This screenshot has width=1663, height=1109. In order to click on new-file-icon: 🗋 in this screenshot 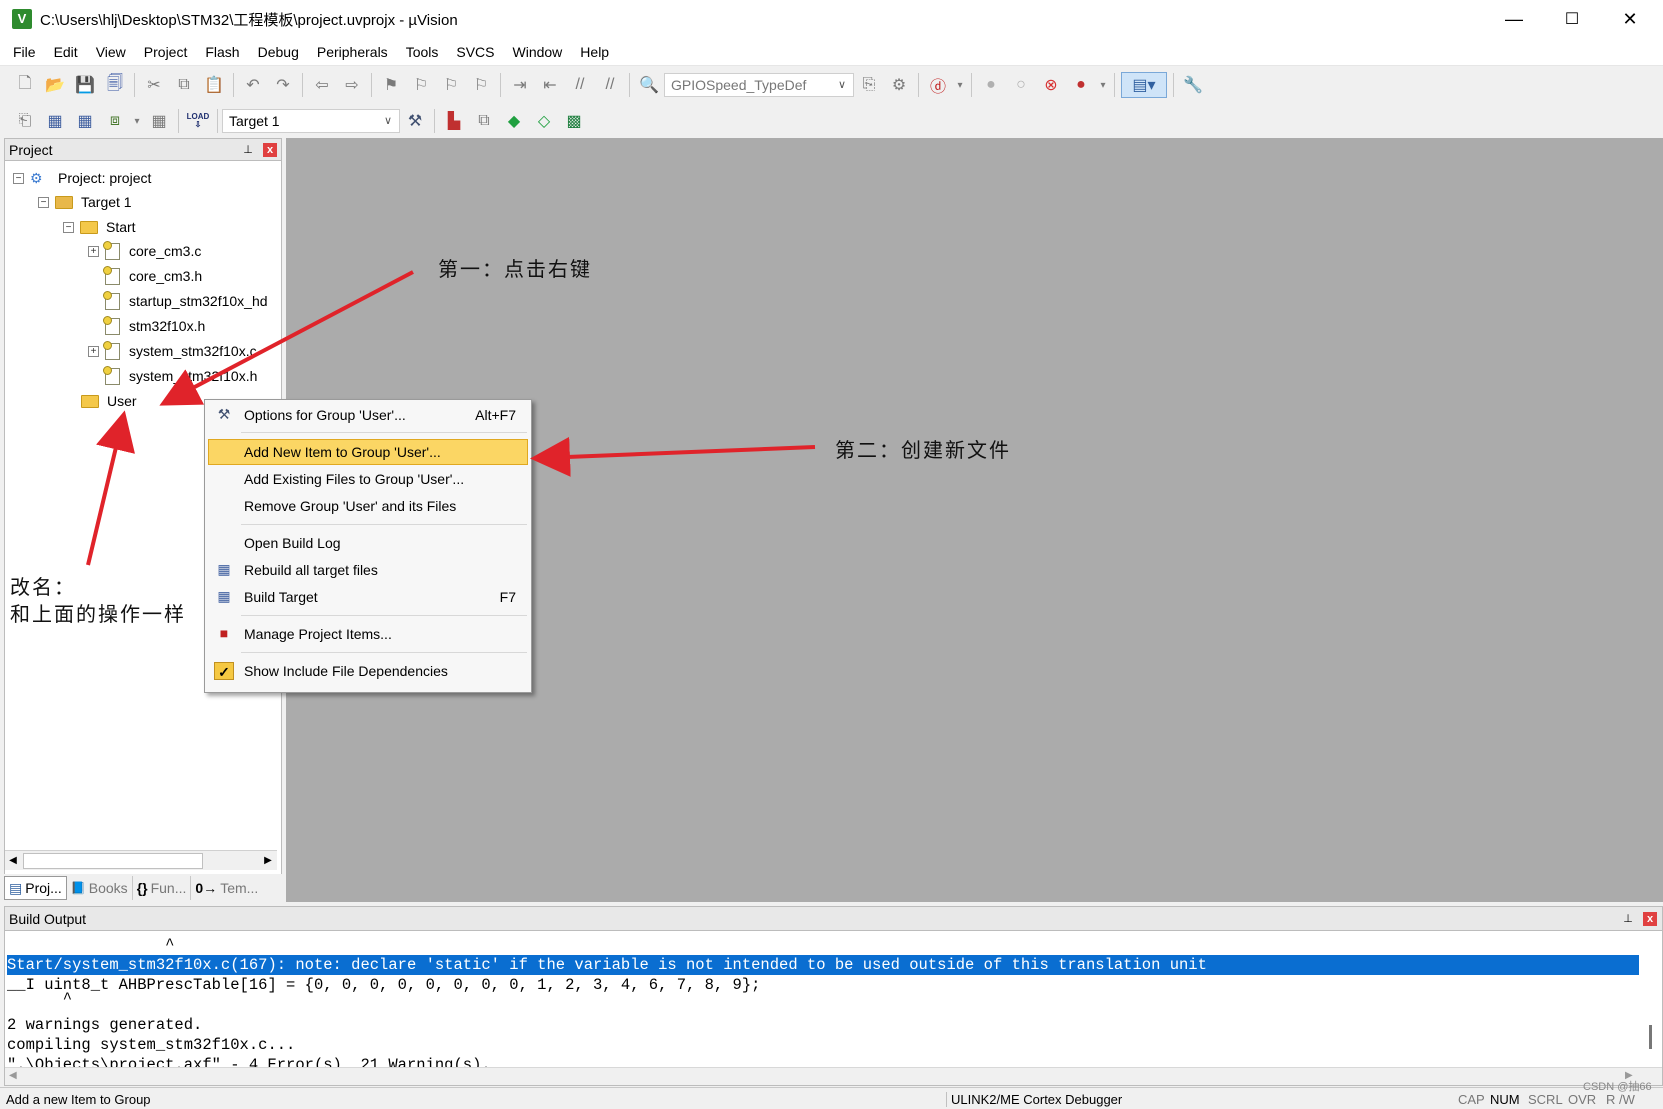, I will do `click(25, 85)`.